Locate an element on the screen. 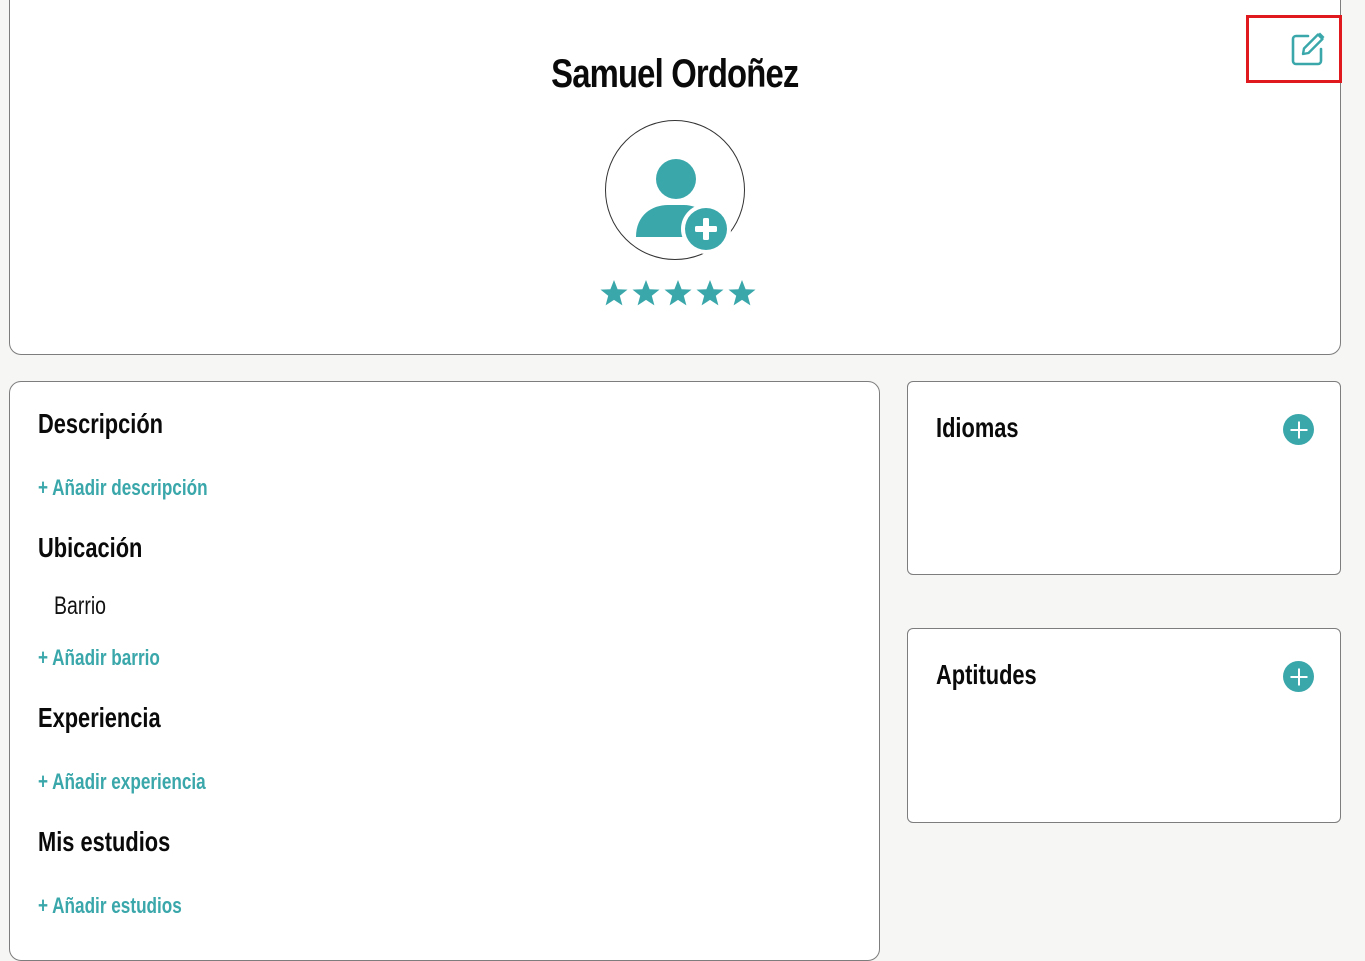 This screenshot has height=961, width=1365. add-user-icon is located at coordinates (683, 206).